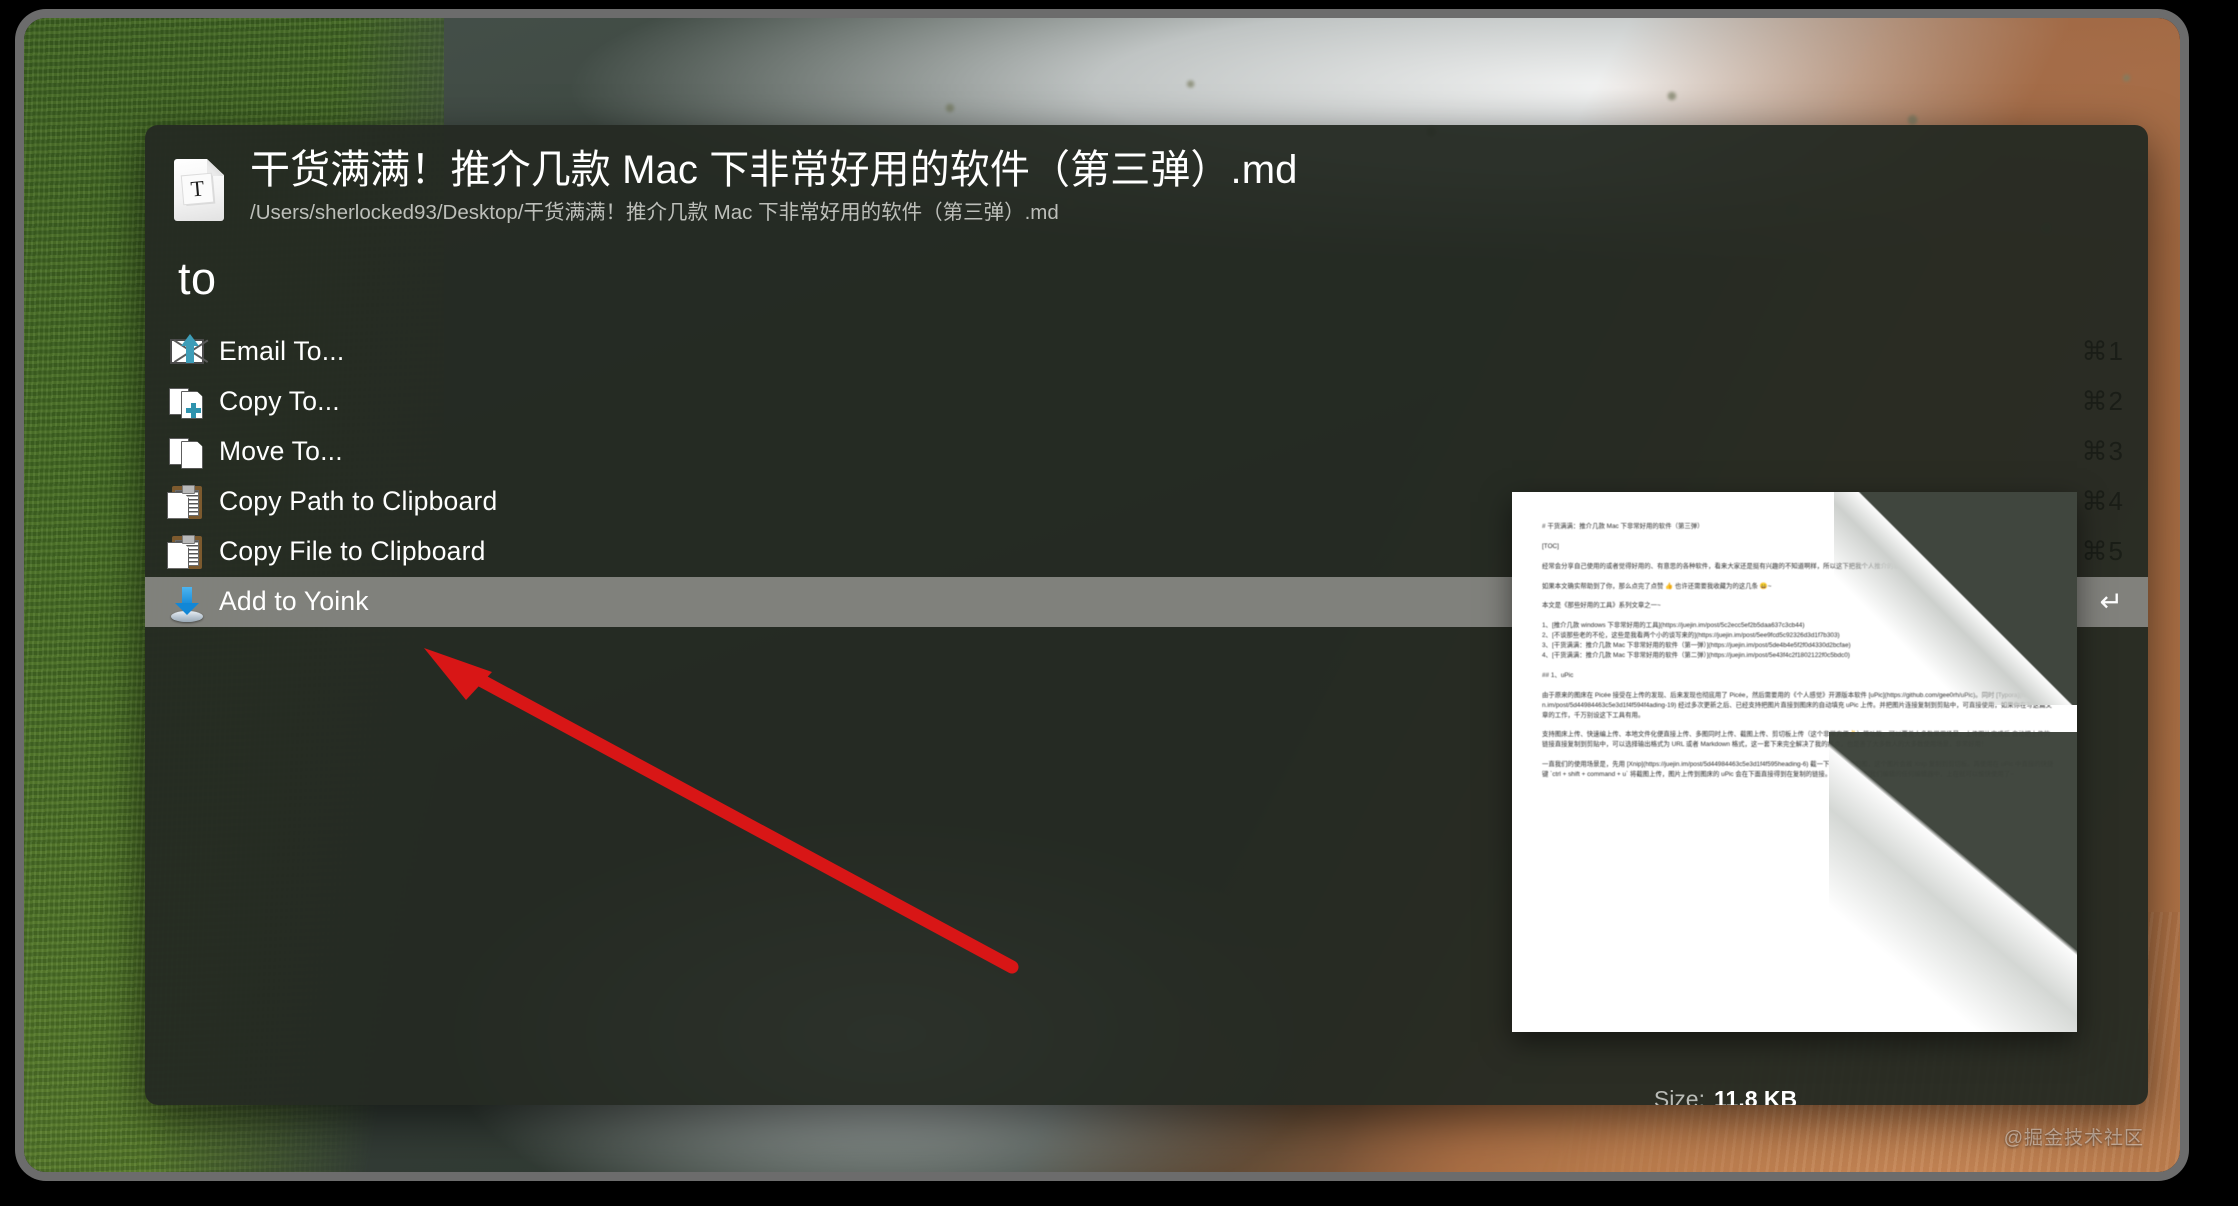 This screenshot has width=2238, height=1206. I want to click on result-shortcut: ⌘1, so click(2102, 351).